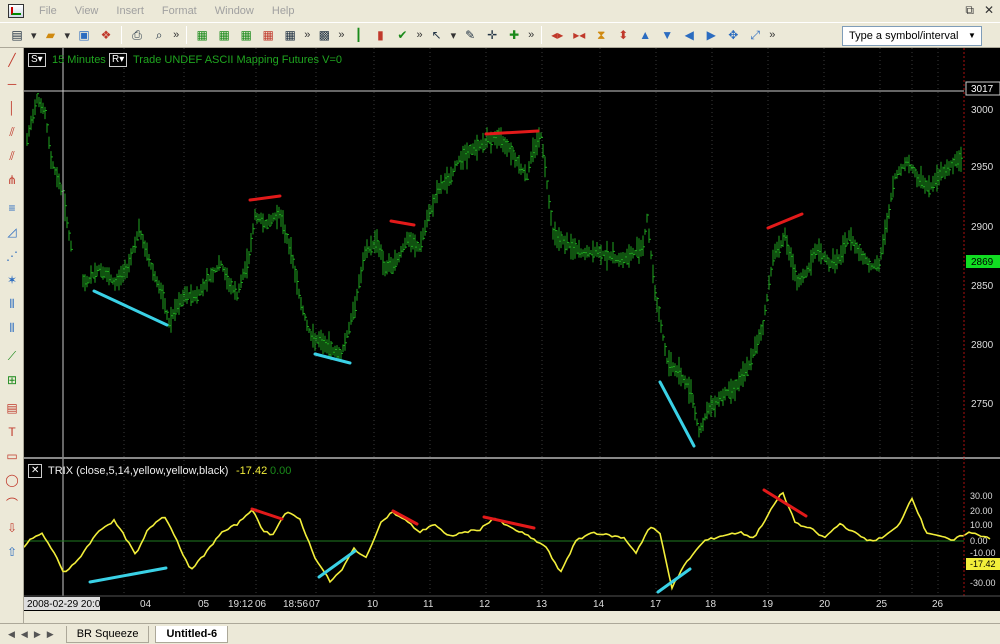 The height and width of the screenshot is (644, 1000). Describe the element at coordinates (983, 564) in the screenshot. I see `trix-value-badge-text: -17.42` at that location.